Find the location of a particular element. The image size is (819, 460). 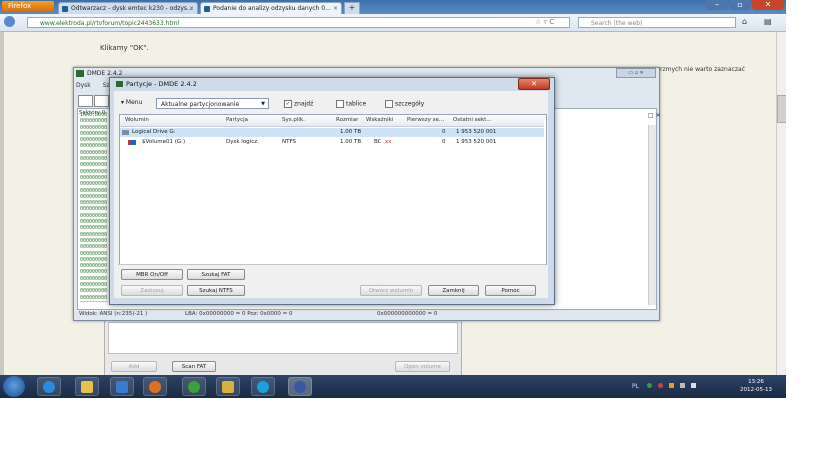

ie-icon is located at coordinates (49, 387).